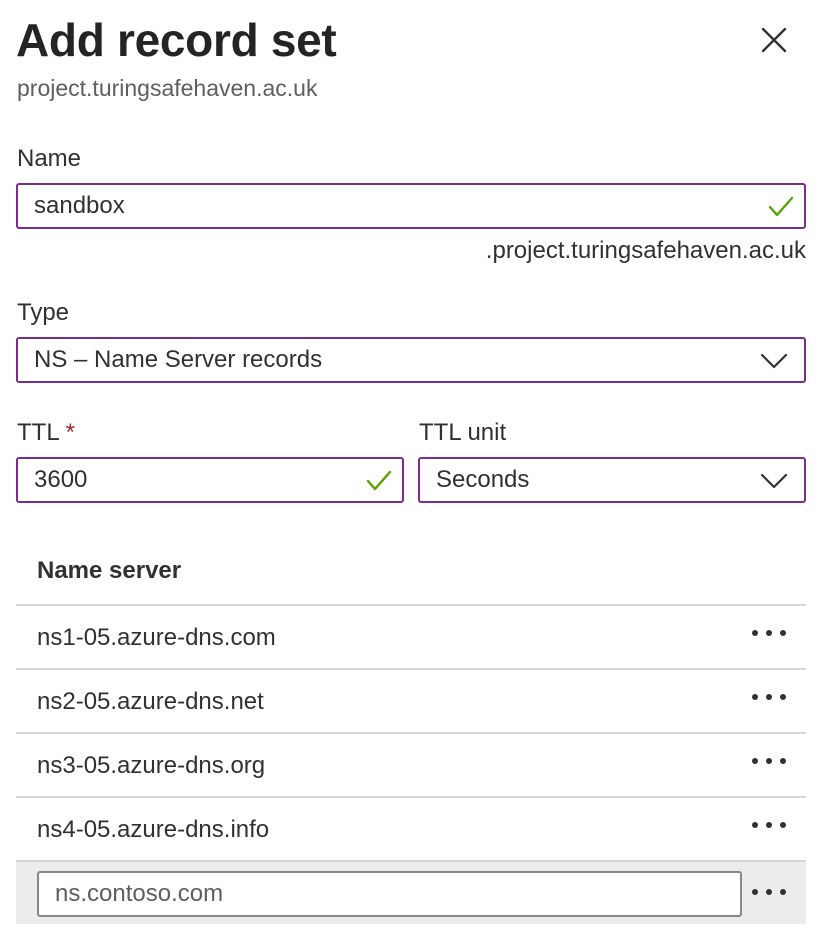 This screenshot has height=950, width=836. Describe the element at coordinates (411, 637) in the screenshot. I see `name-server-row: ns1-05.azure-dns.com` at that location.